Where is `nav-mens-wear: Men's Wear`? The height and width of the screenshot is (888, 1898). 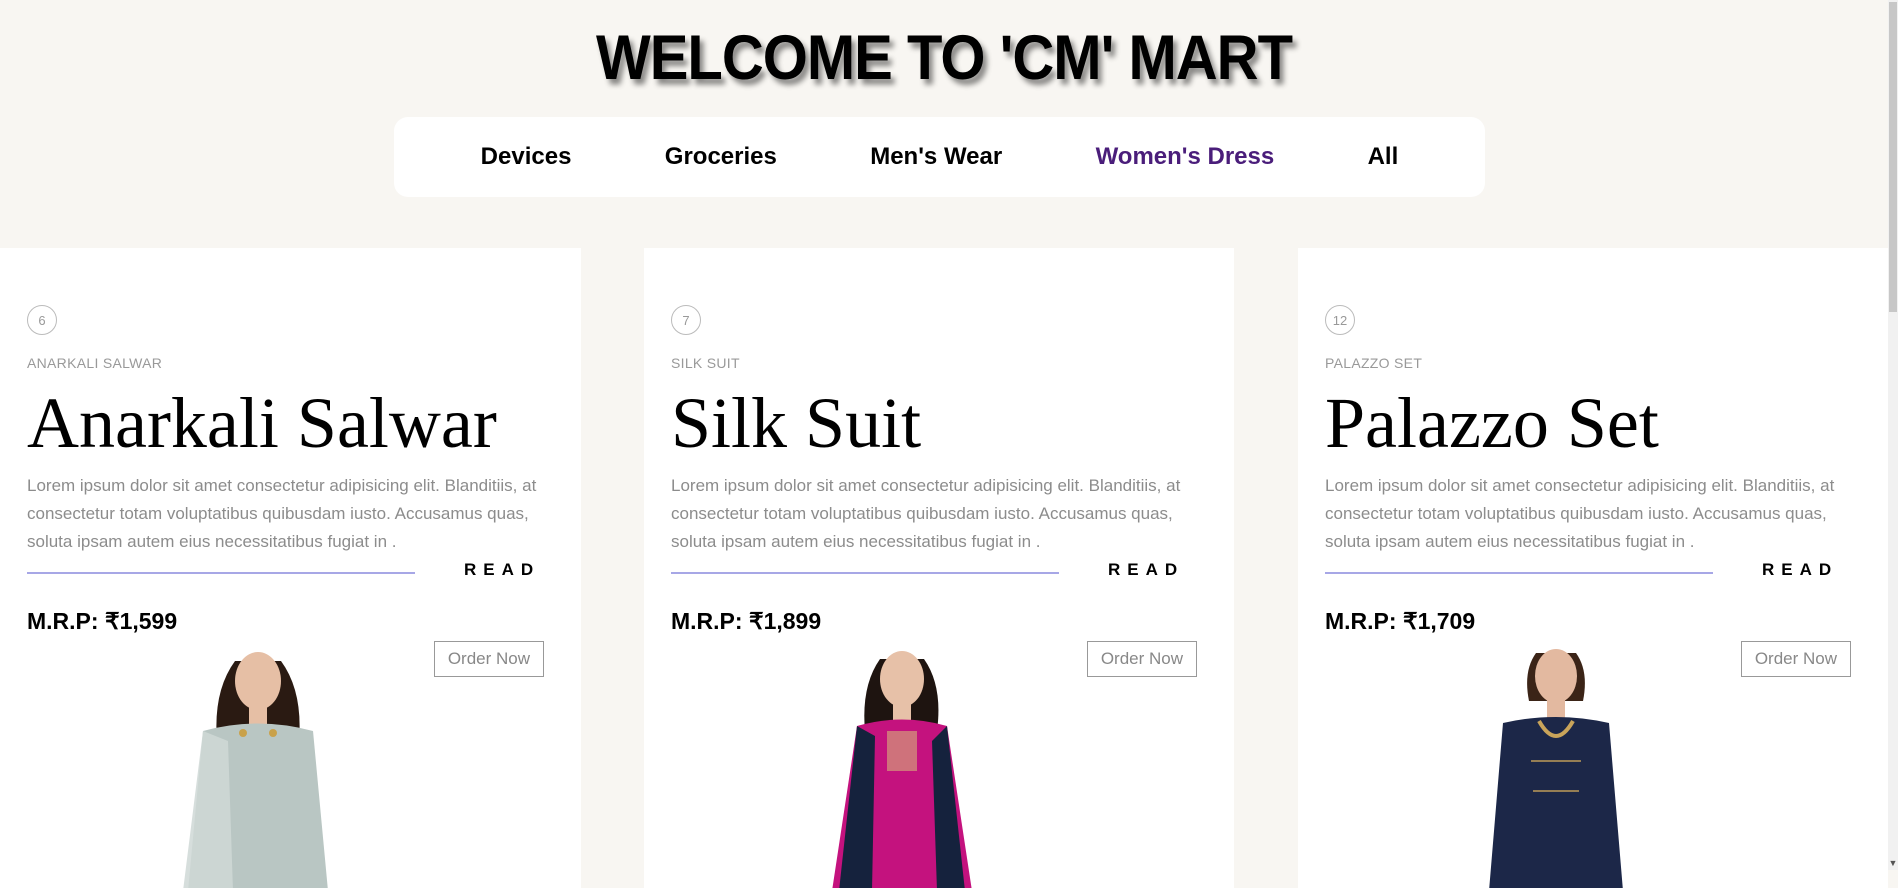 nav-mens-wear: Men's Wear is located at coordinates (936, 157).